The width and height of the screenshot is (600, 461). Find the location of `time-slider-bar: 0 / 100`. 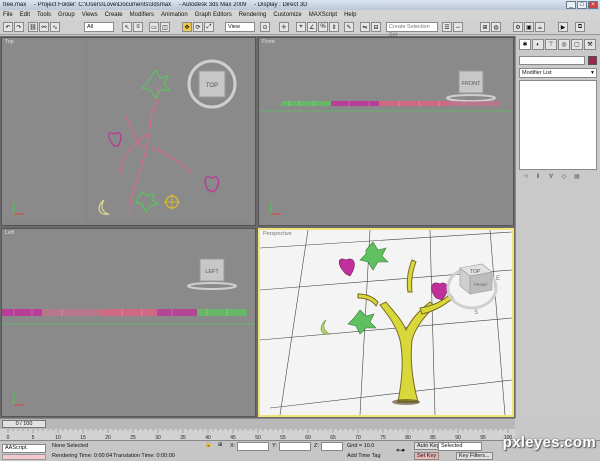

time-slider-bar: 0 / 100 is located at coordinates (257, 423).